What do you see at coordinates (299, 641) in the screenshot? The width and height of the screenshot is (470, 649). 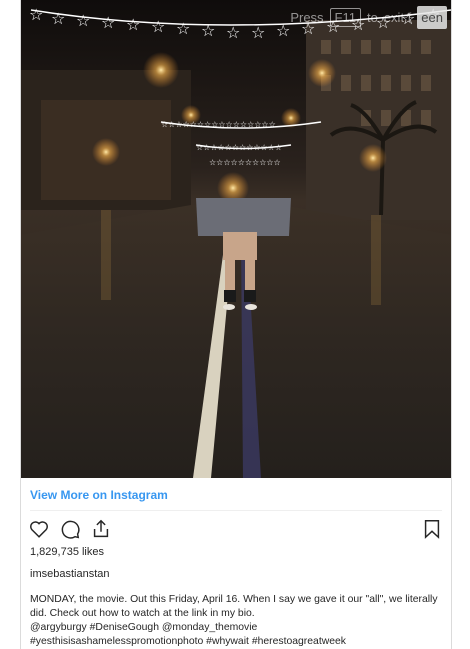 I see `hashtag-herestoagreatweek: #herestoagreatweek` at bounding box center [299, 641].